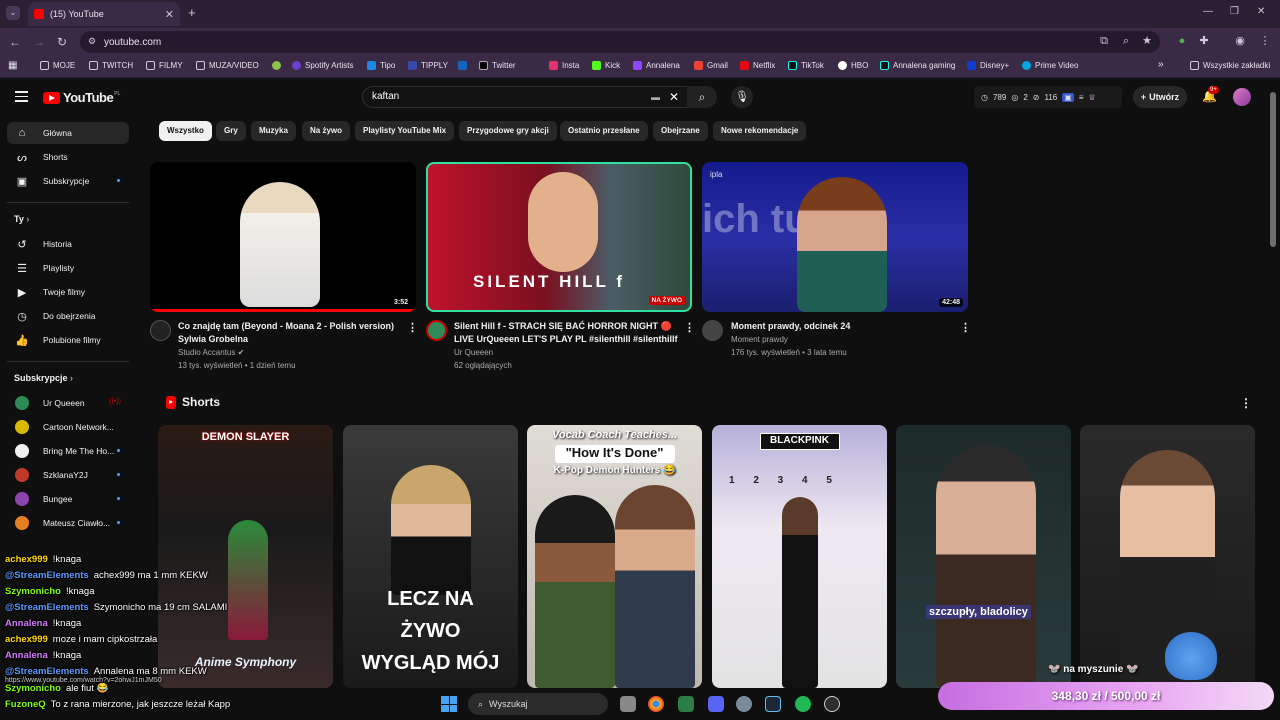 Image resolution: width=1280 pixels, height=720 pixels. Describe the element at coordinates (273, 131) in the screenshot. I see `chip-music: Muzyka` at that location.